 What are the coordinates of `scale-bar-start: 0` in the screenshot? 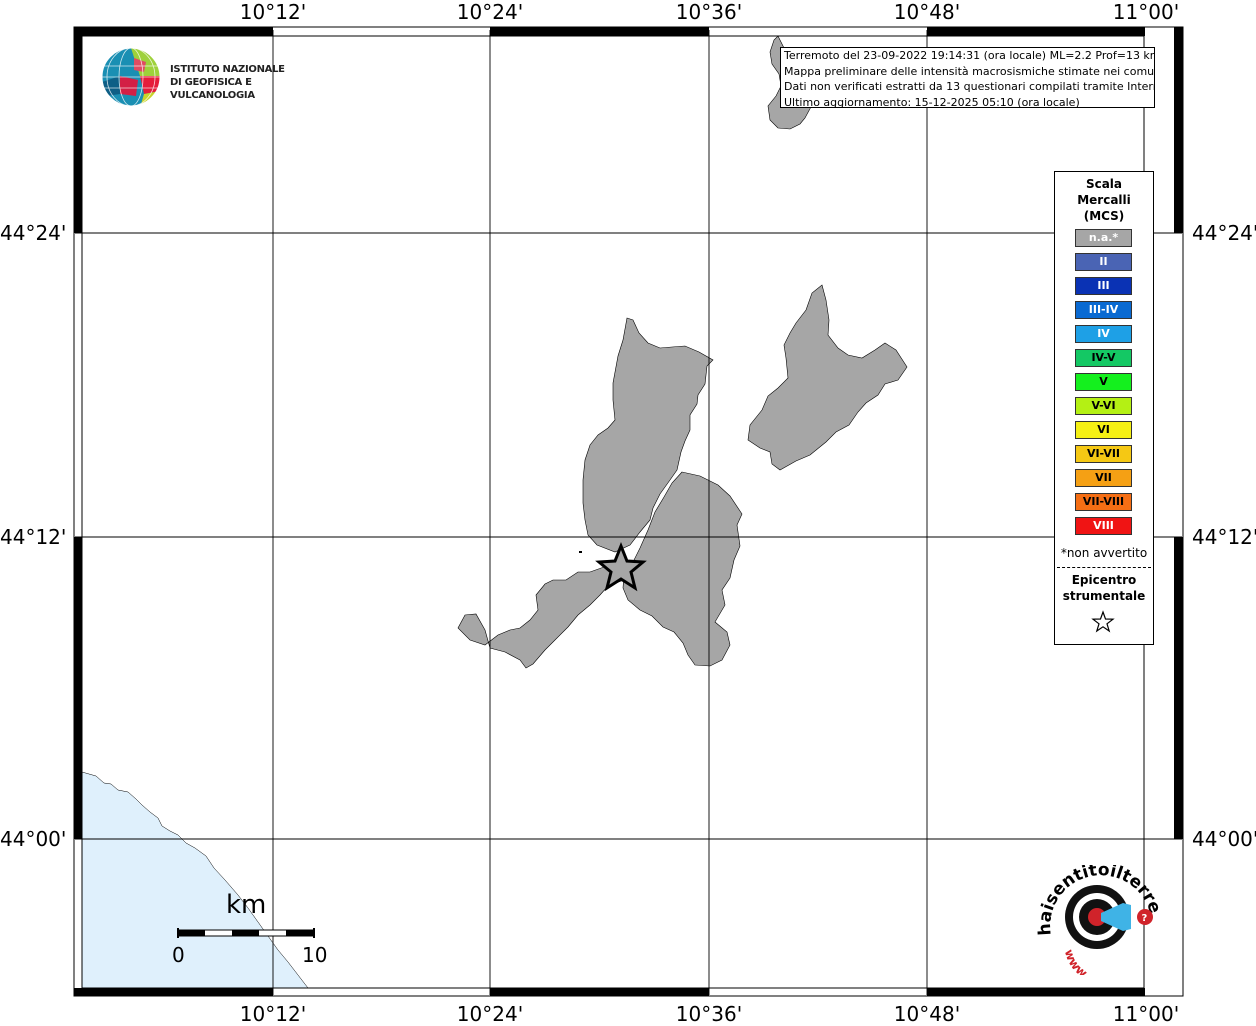 It's located at (178, 955).